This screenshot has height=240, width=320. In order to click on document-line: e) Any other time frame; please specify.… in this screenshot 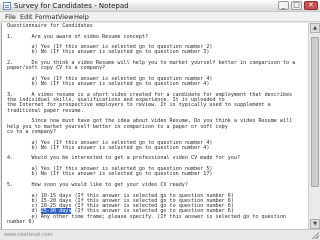, I will do `click(147, 216)`.